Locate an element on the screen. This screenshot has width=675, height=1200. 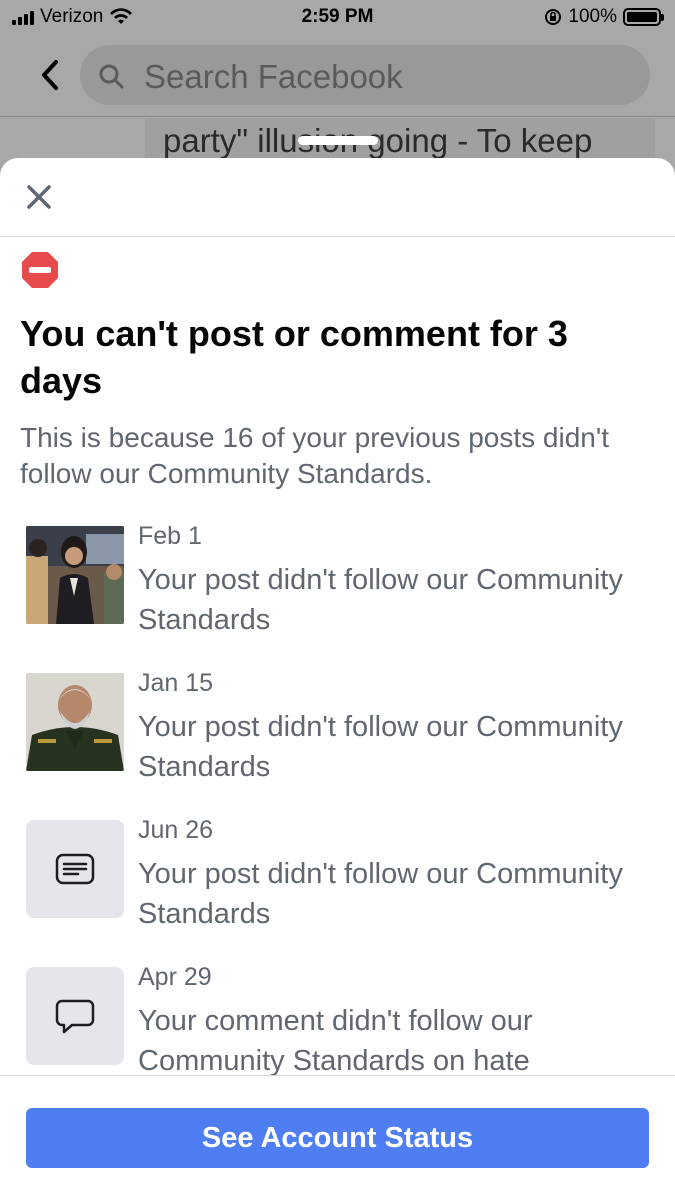
comment-icon is located at coordinates (75, 1016).